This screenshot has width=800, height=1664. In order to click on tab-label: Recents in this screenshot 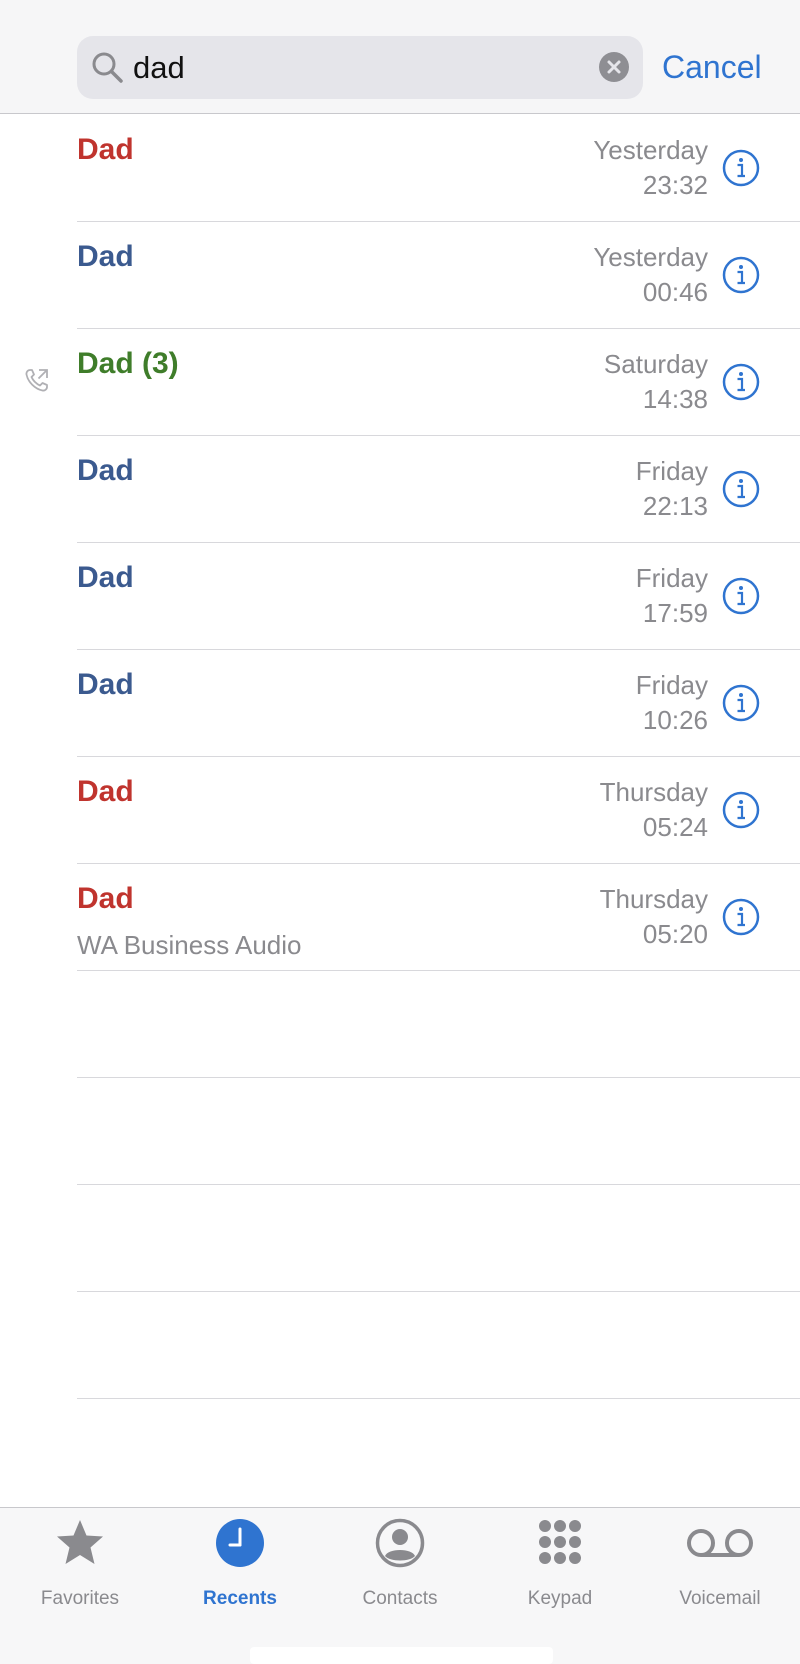, I will do `click(240, 1598)`.